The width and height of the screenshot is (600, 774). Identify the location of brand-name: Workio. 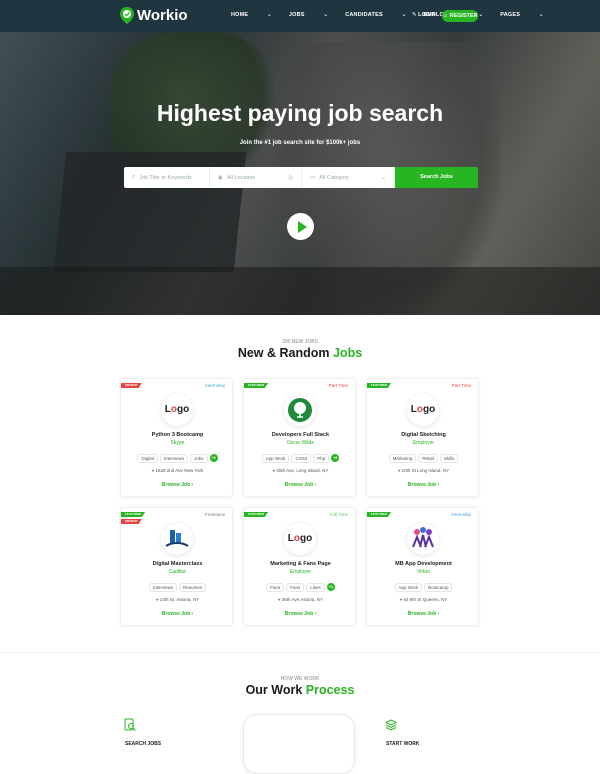
(162, 15).